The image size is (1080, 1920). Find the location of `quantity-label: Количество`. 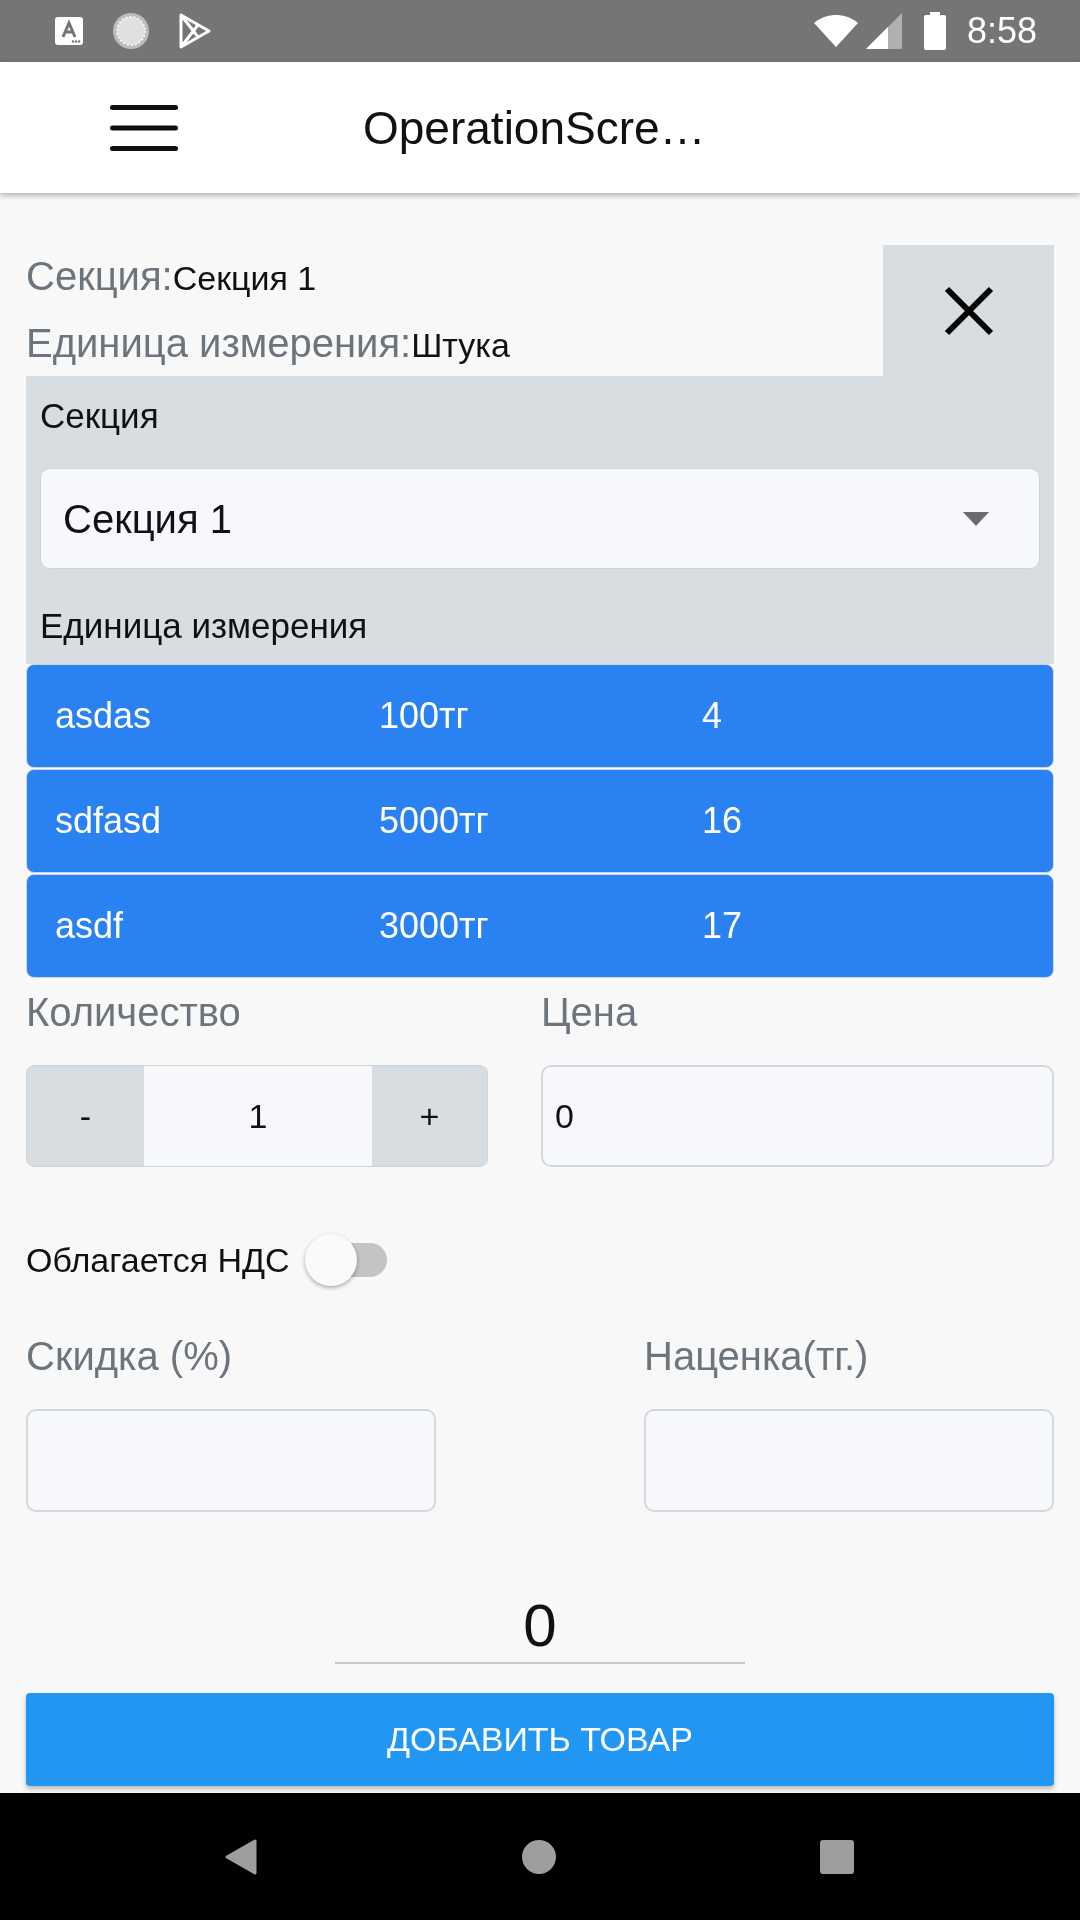

quantity-label: Количество is located at coordinates (134, 1012).